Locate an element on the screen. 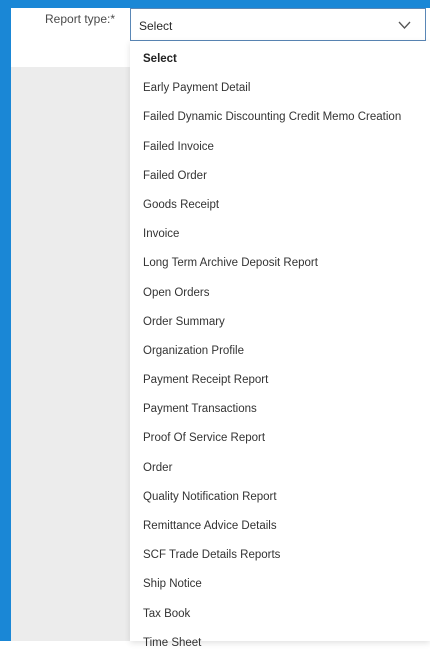 The image size is (430, 658). window-frame-left is located at coordinates (5, 320).